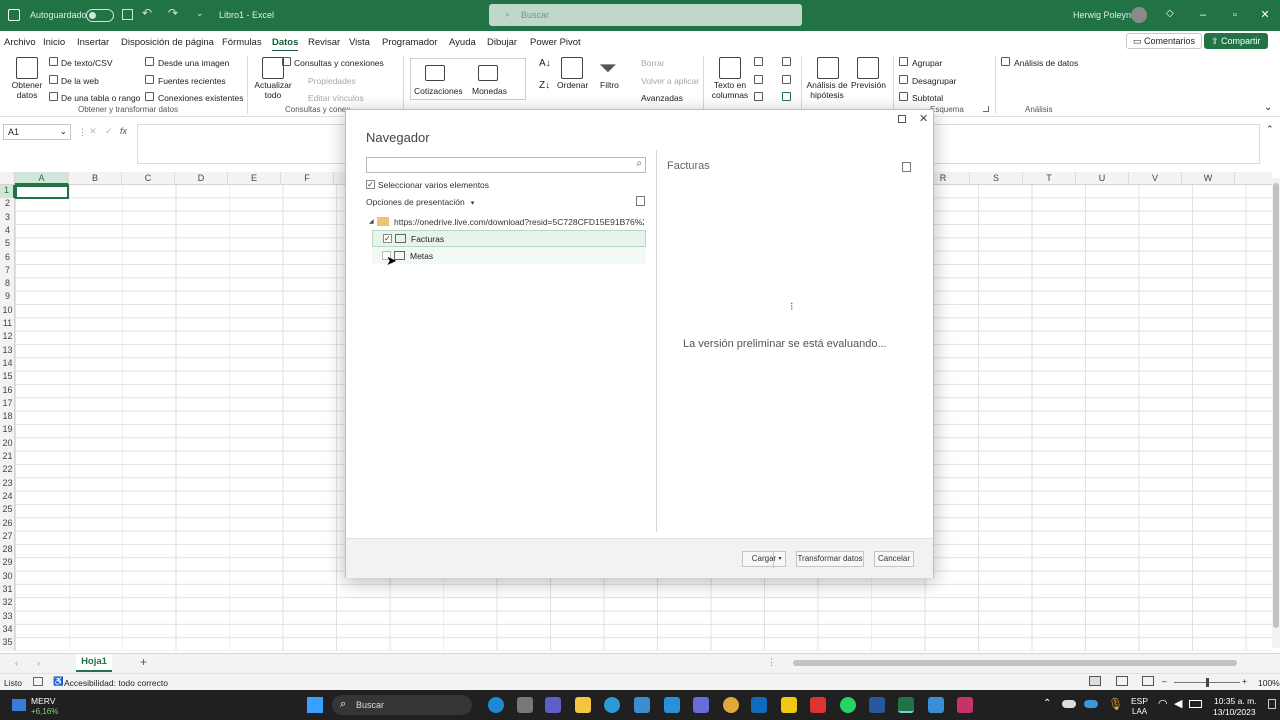 The height and width of the screenshot is (720, 1280). What do you see at coordinates (1236, 41) in the screenshot?
I see `share-button: ⇪ Compartir` at bounding box center [1236, 41].